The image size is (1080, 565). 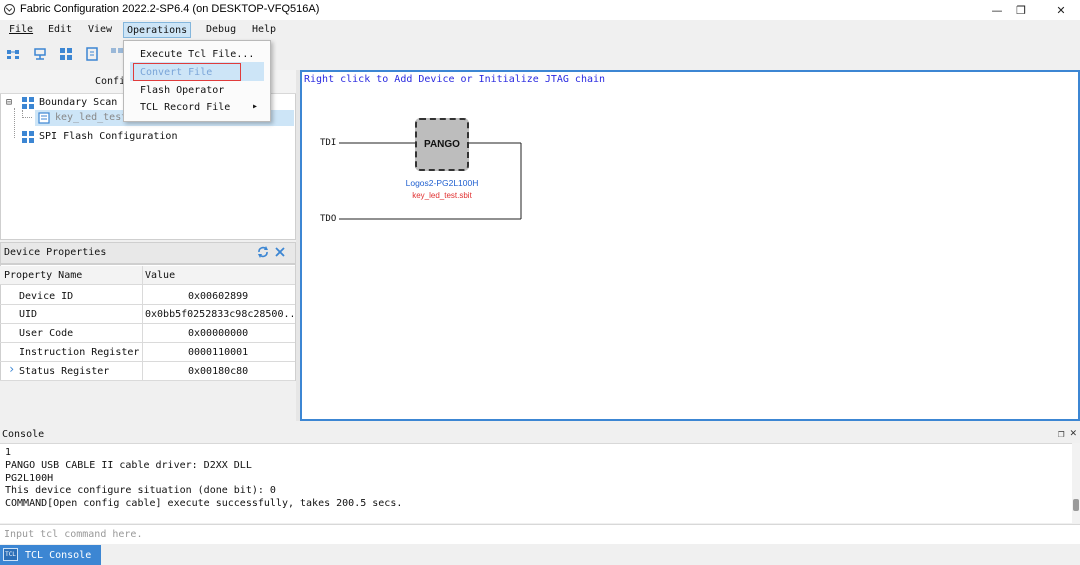 What do you see at coordinates (442, 195) in the screenshot?
I see `device-file-label: key_led_test.sbit` at bounding box center [442, 195].